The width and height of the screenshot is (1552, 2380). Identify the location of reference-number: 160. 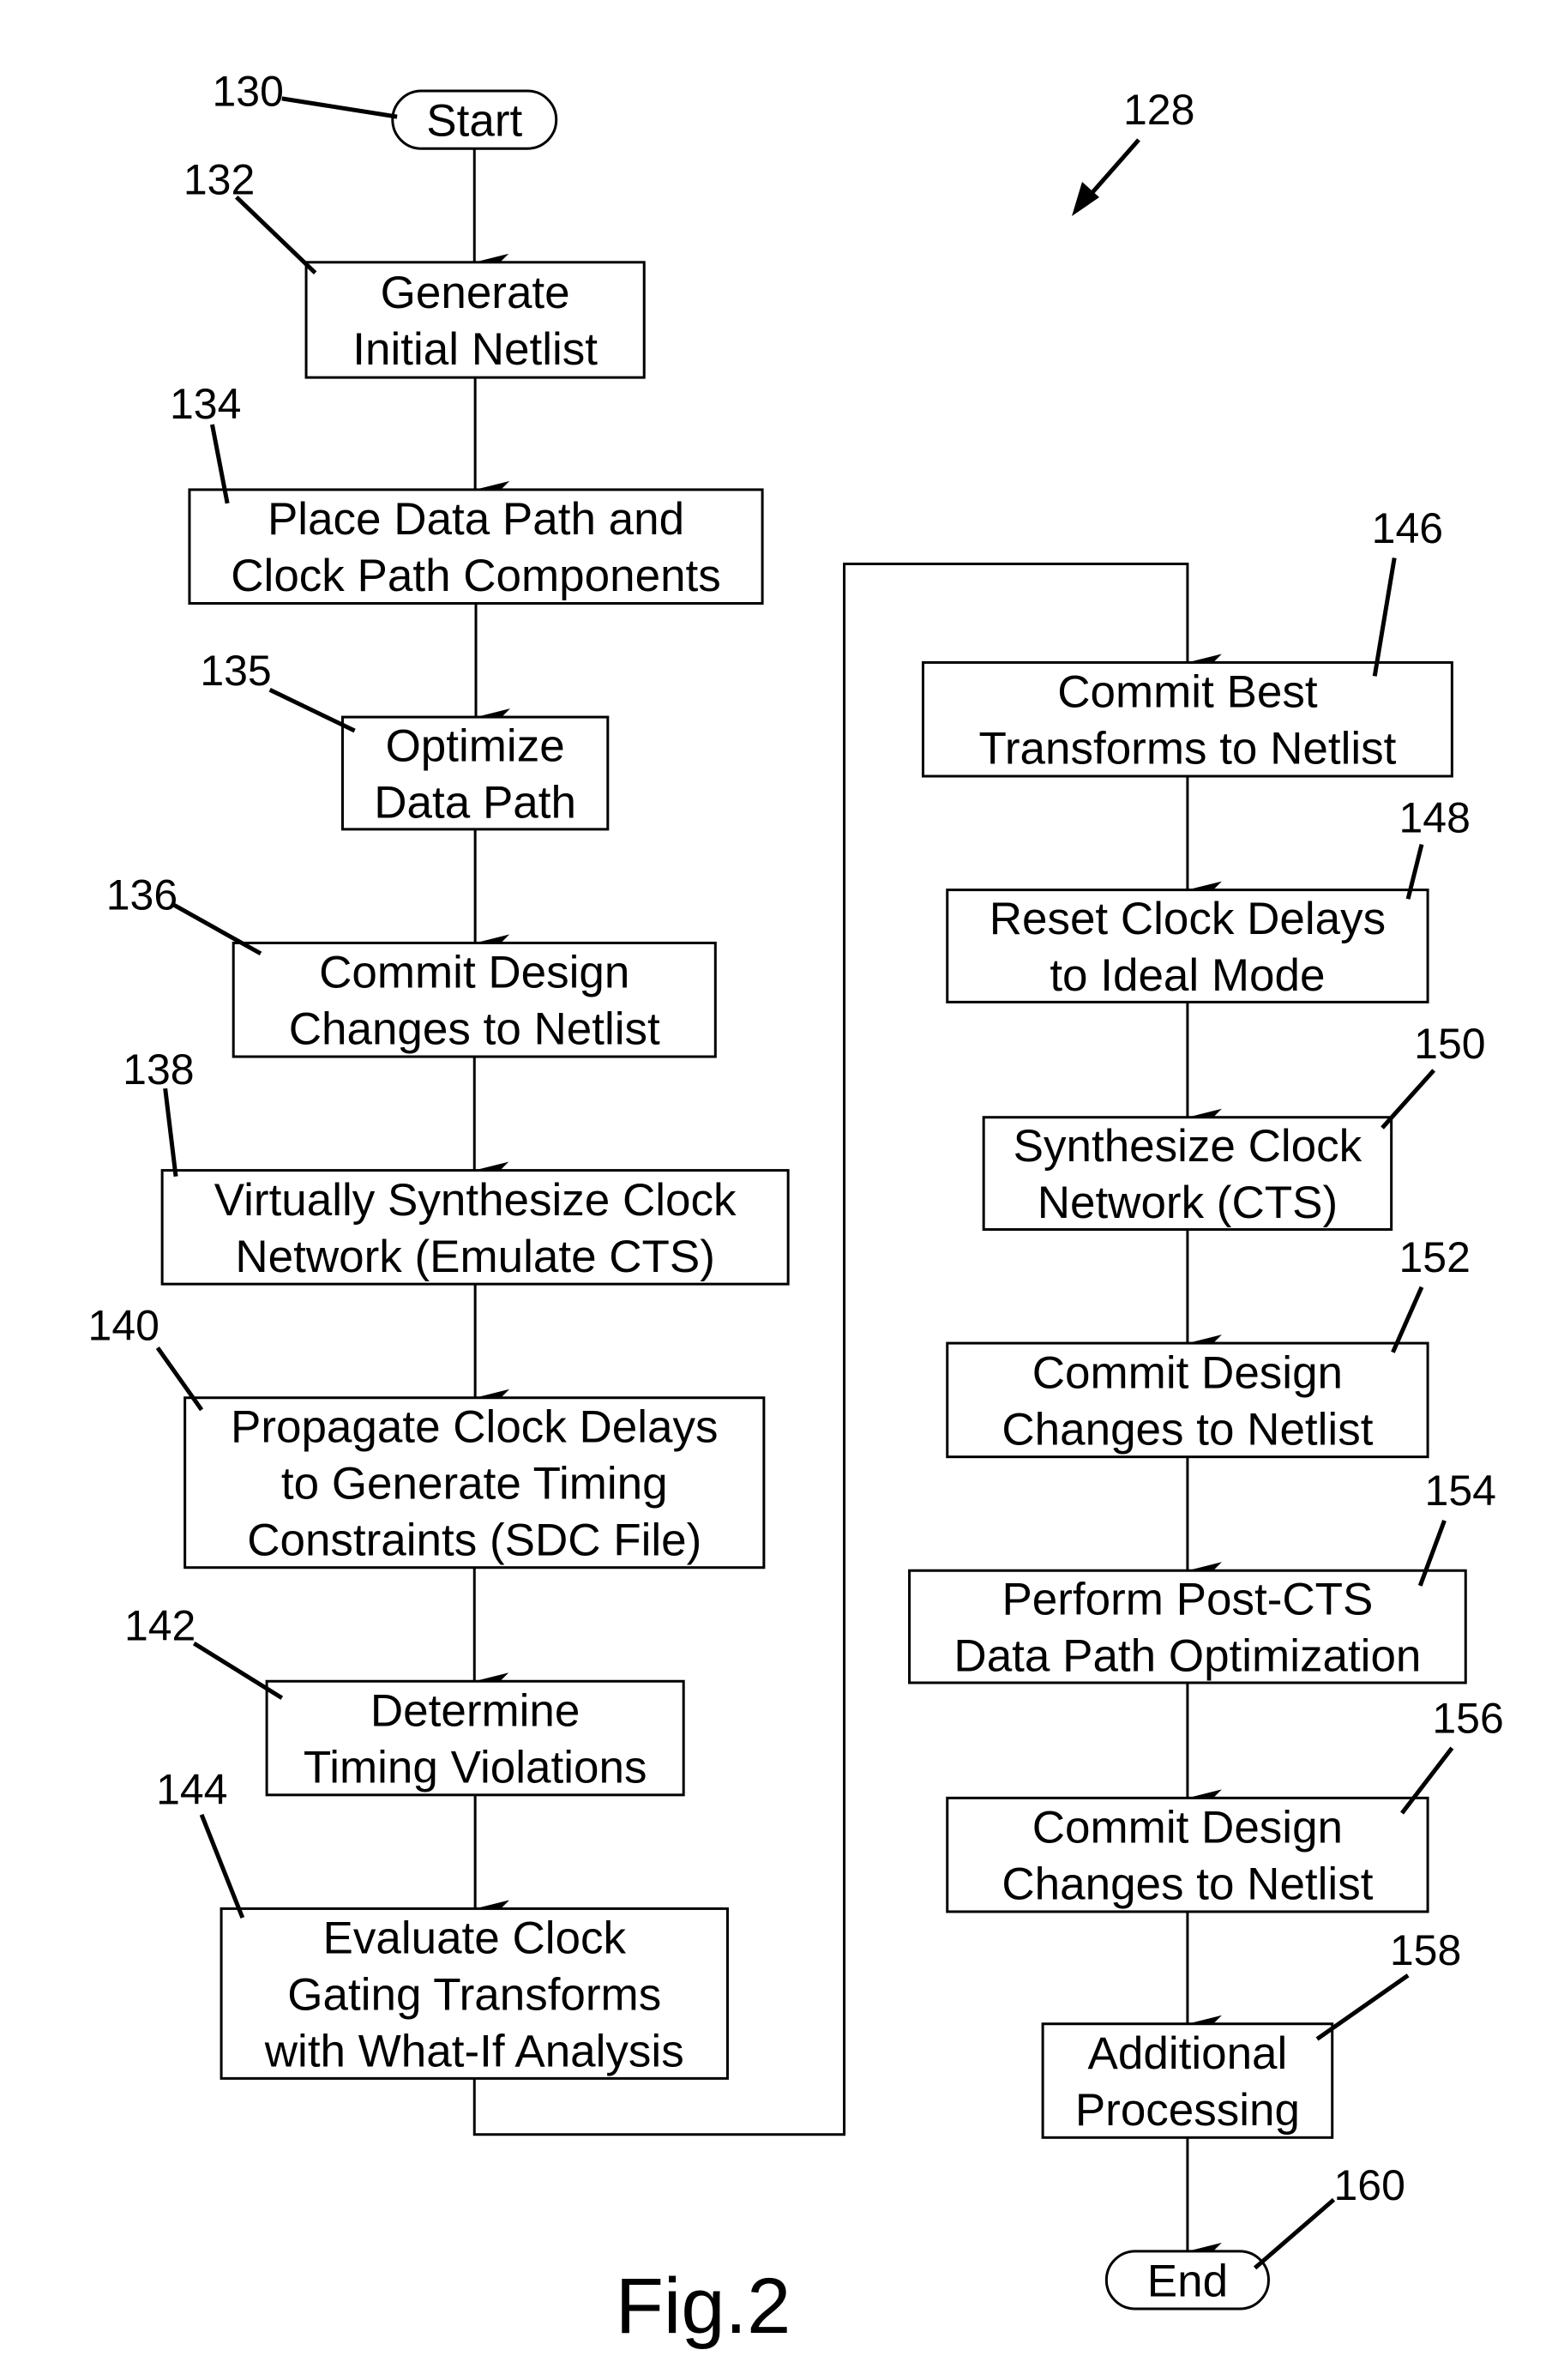
(1369, 2185).